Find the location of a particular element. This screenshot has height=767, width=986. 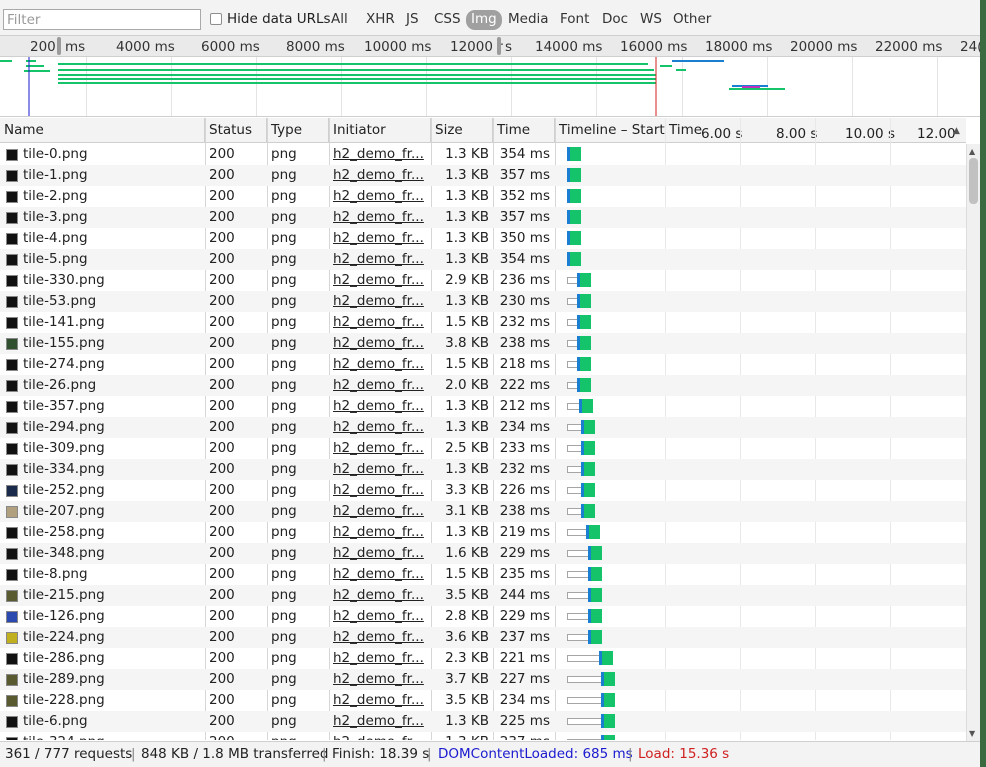

filter-input is located at coordinates (102, 19).